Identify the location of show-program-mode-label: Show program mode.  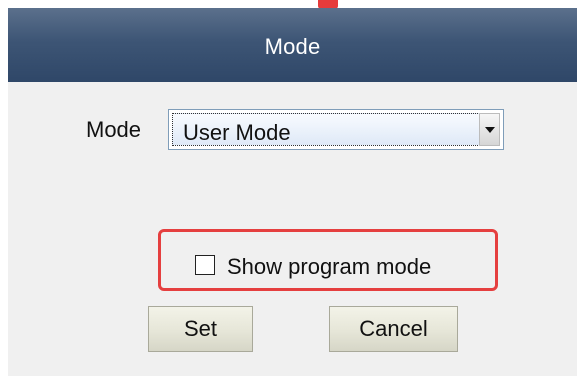
(329, 267).